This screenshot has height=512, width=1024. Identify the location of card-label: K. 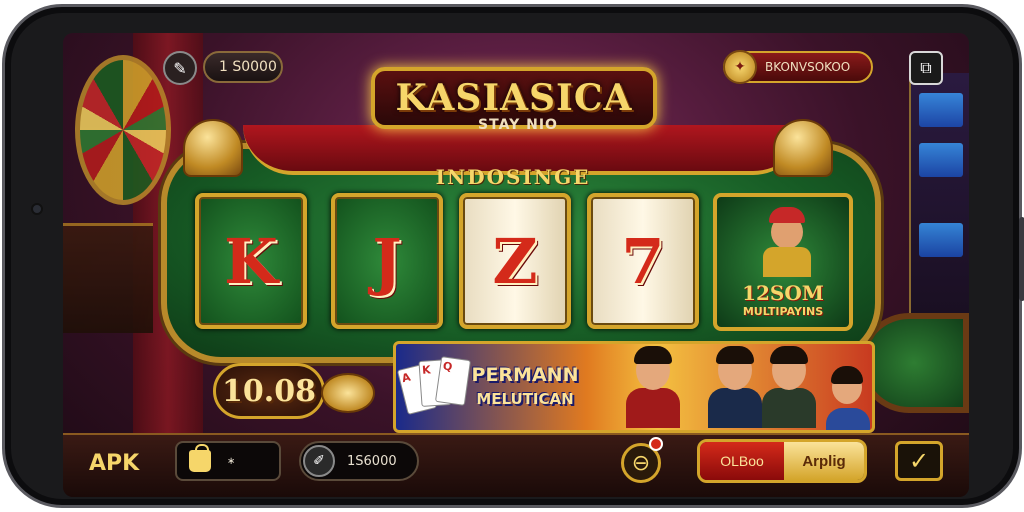
(426, 370).